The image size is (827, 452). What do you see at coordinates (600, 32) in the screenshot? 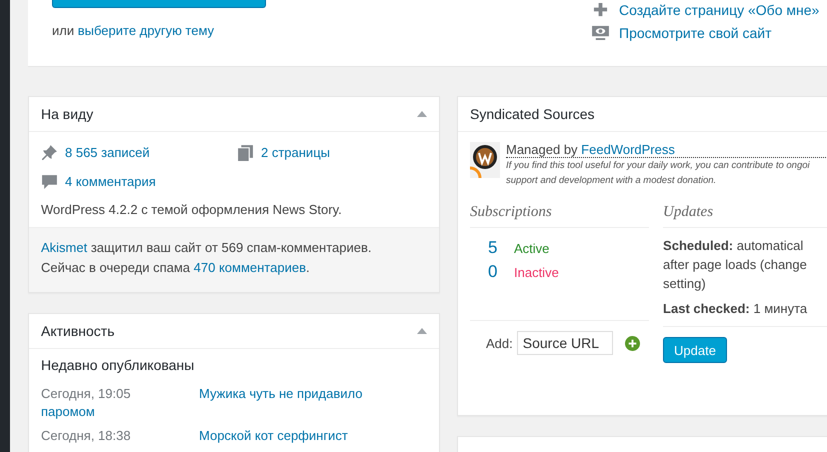
I see `screen-eye-icon` at bounding box center [600, 32].